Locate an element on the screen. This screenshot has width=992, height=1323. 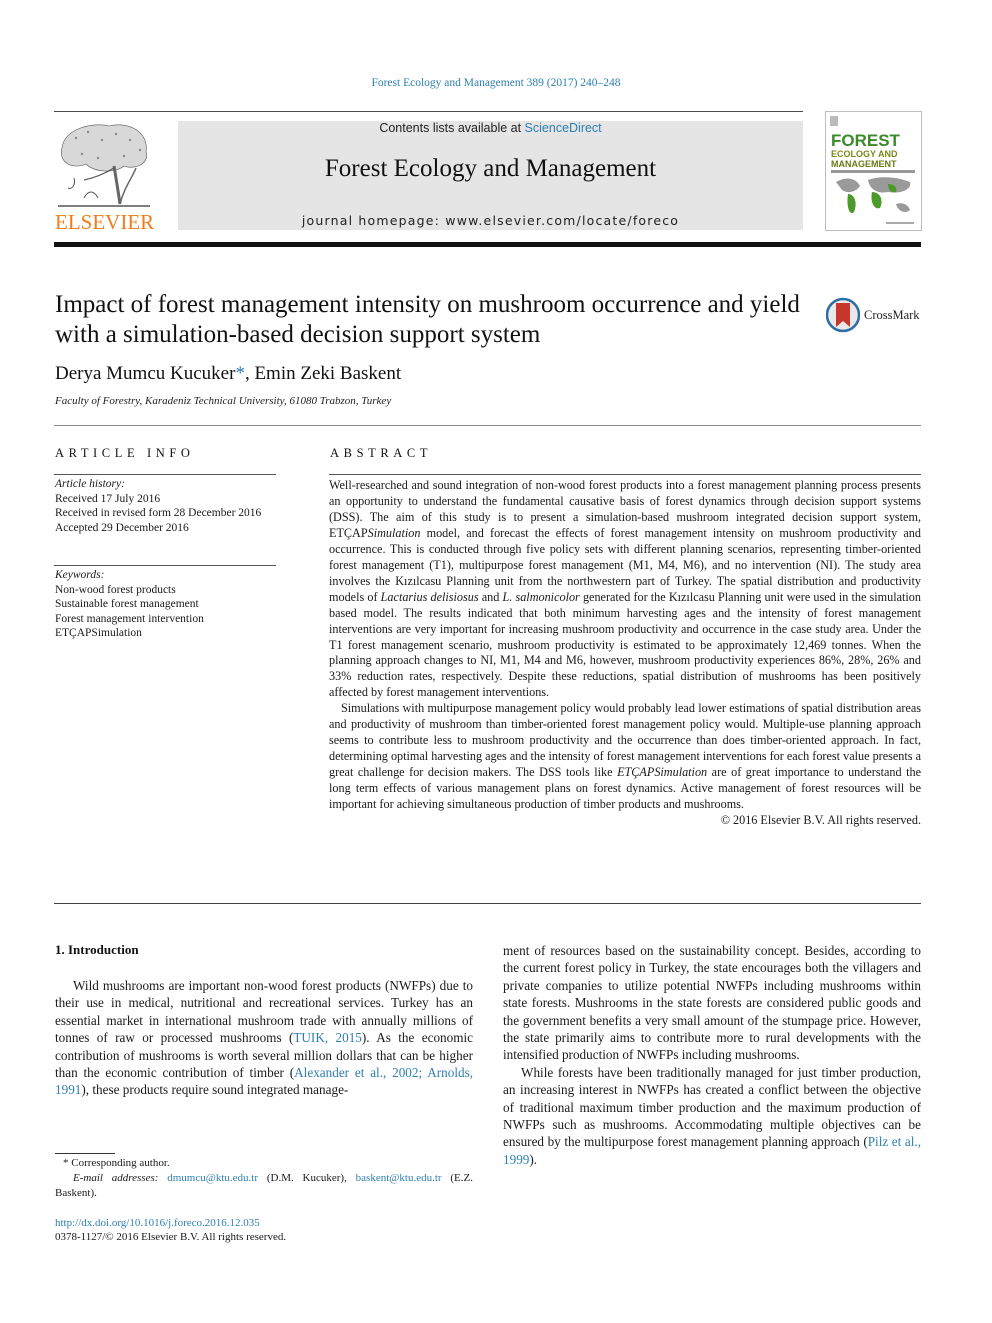
author-name: Emin Zeki Baskent is located at coordinates (327, 373).